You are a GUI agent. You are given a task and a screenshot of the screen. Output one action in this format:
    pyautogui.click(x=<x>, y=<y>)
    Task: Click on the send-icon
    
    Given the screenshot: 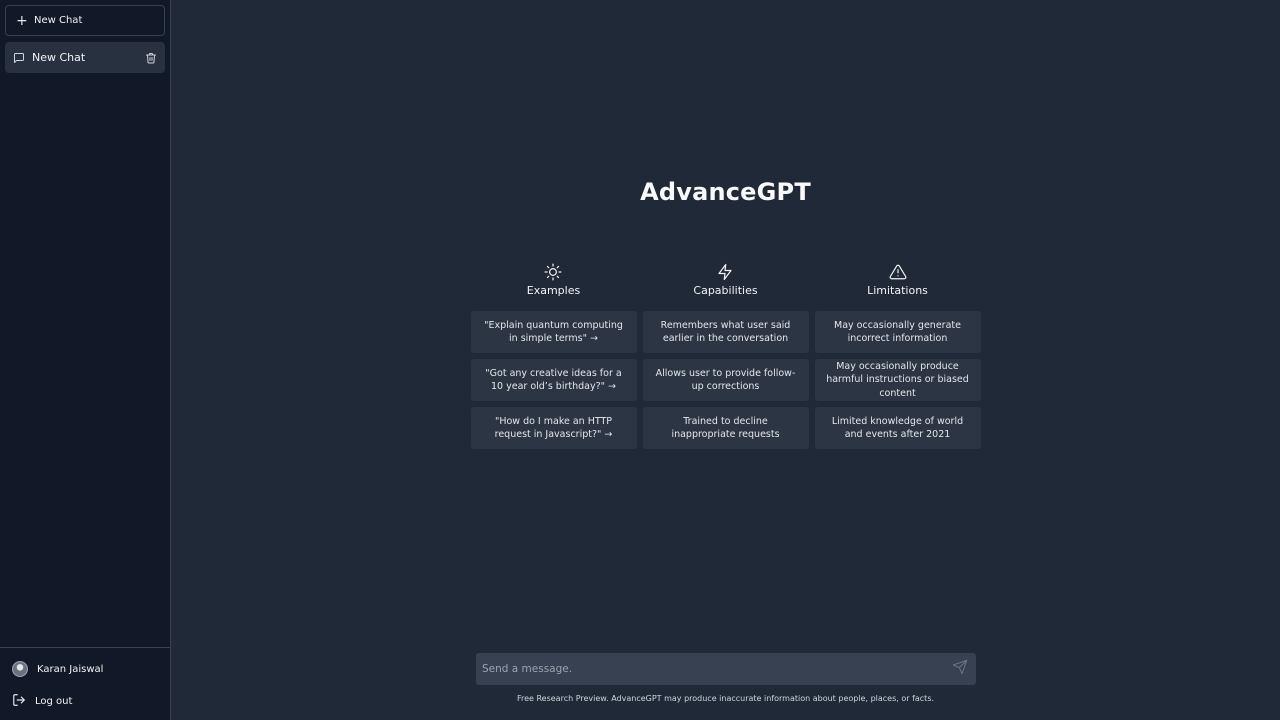 What is the action you would take?
    pyautogui.click(x=960, y=669)
    